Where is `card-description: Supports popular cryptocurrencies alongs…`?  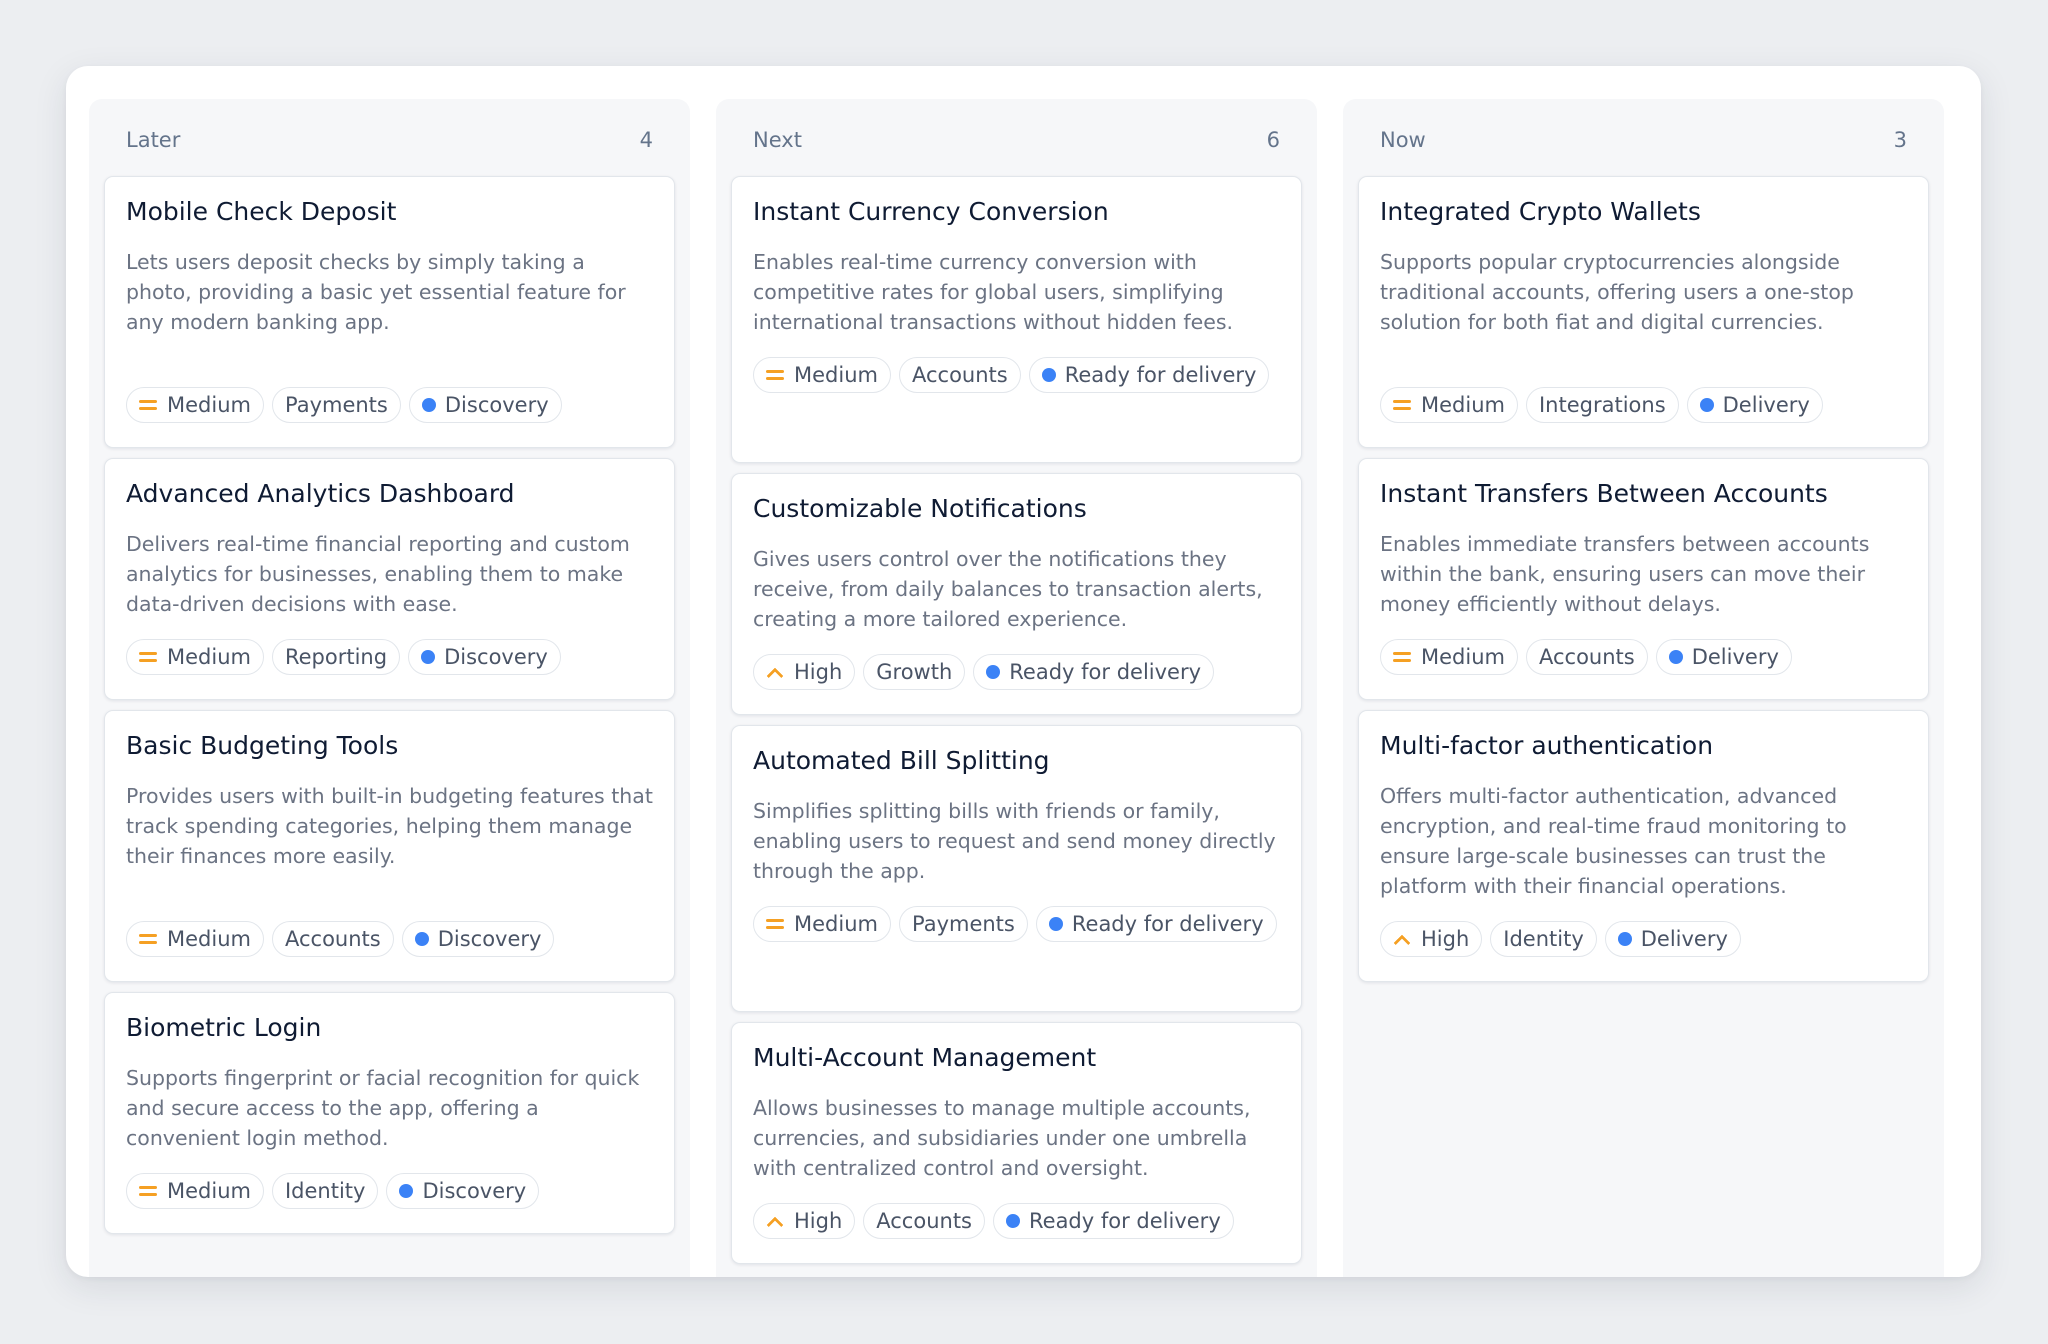
card-description: Supports popular cryptocurrencies alongs… is located at coordinates (1617, 292).